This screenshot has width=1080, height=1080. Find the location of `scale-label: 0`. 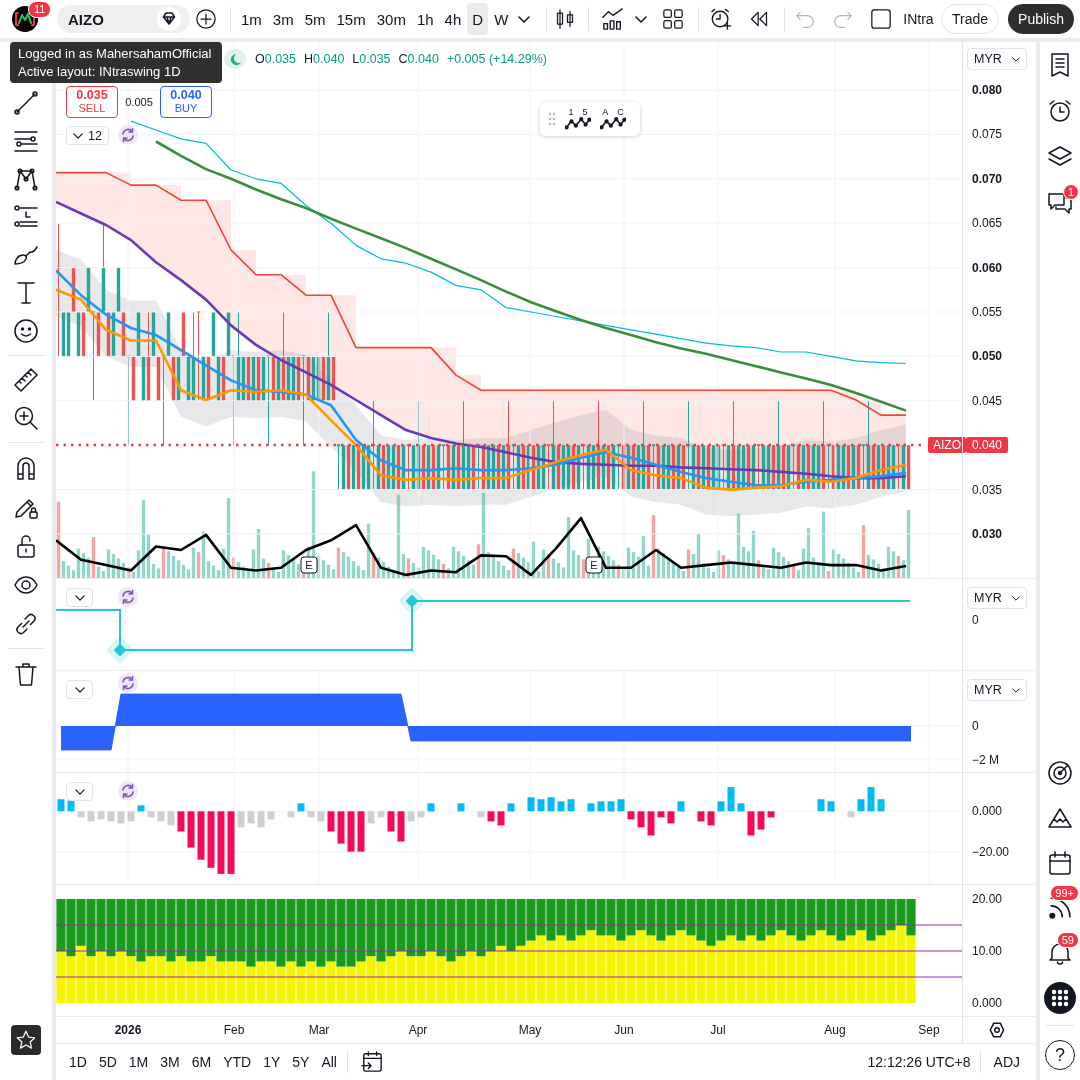

scale-label: 0 is located at coordinates (975, 726).